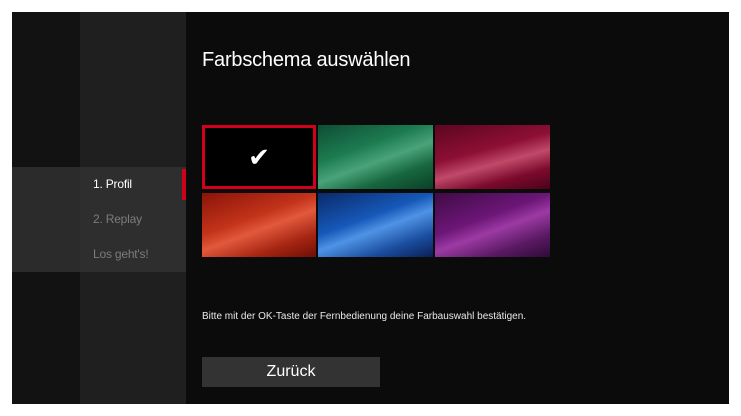 The width and height of the screenshot is (741, 416). Describe the element at coordinates (375, 225) in the screenshot. I see `swatch-blue` at that location.